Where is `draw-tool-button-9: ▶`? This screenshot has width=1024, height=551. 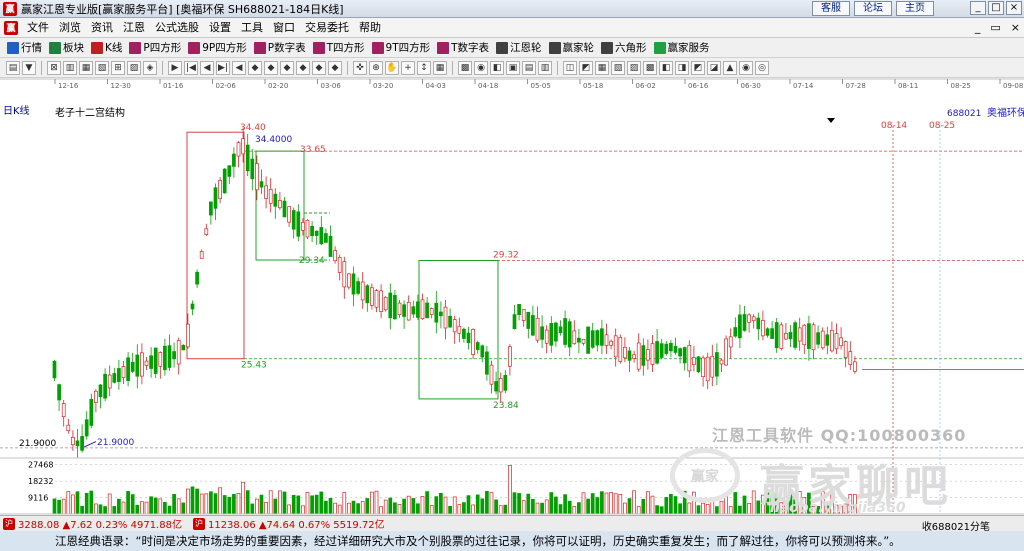
draw-tool-button-9: ▶ is located at coordinates (175, 67).